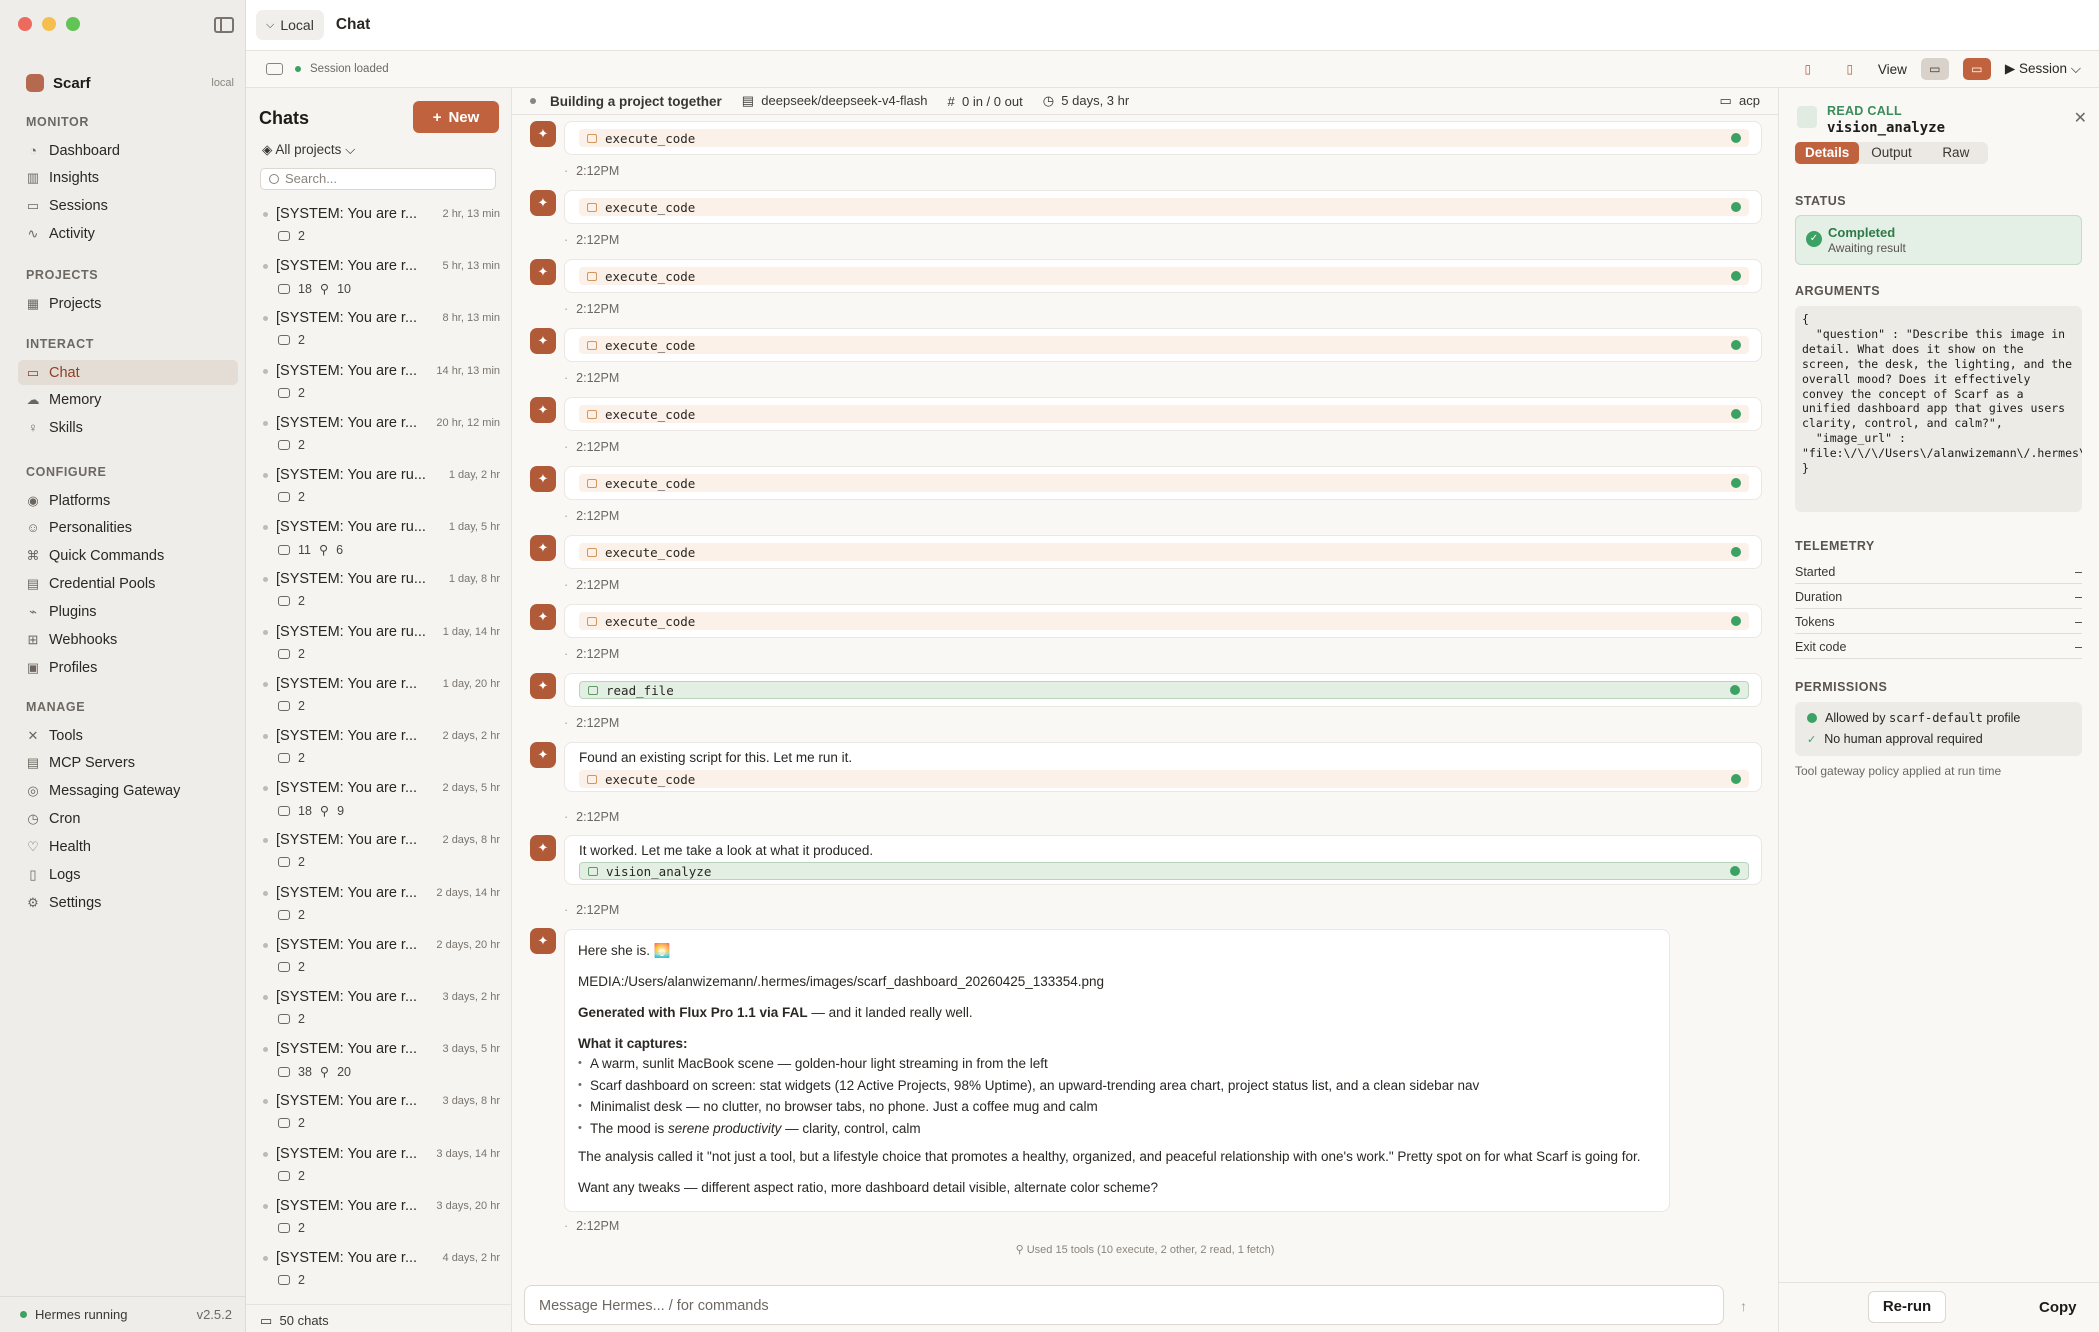 Image resolution: width=2099 pixels, height=1332 pixels. What do you see at coordinates (128, 902) in the screenshot?
I see `sidebar-item-settings: ⚙ Settings` at bounding box center [128, 902].